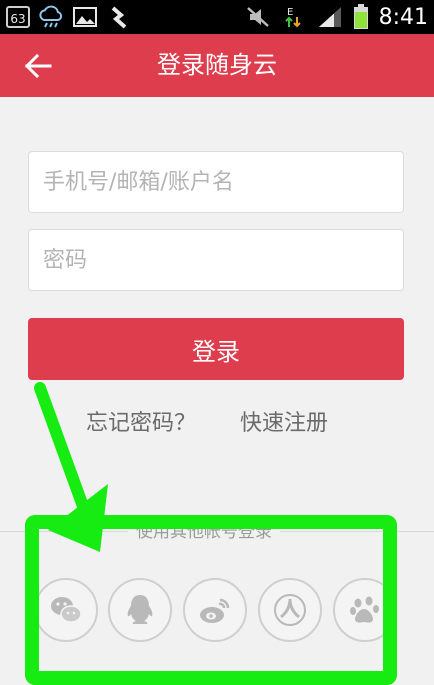 The height and width of the screenshot is (685, 434). Describe the element at coordinates (216, 349) in the screenshot. I see `login-button: 登录` at that location.